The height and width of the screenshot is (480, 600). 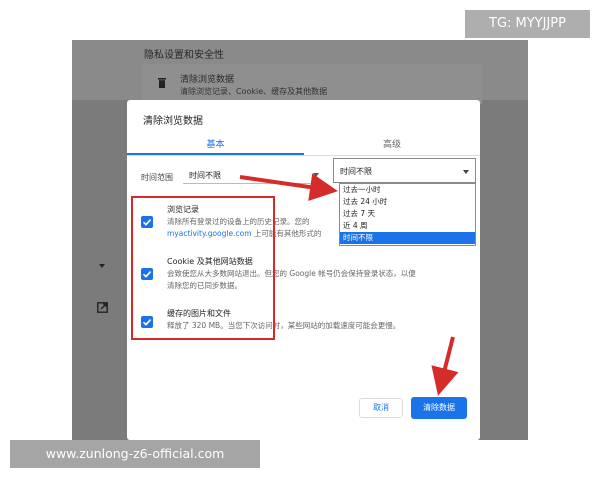 What do you see at coordinates (207, 80) in the screenshot?
I see `clear-data-row-title: 清除浏览数据` at bounding box center [207, 80].